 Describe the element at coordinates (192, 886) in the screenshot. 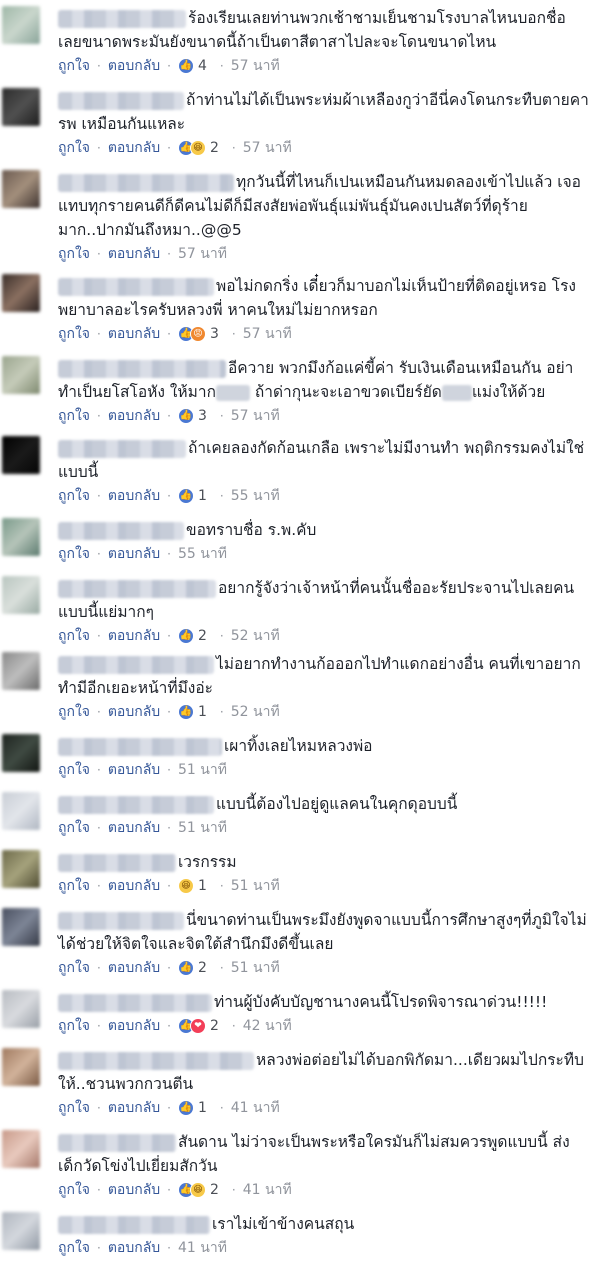

I see `reaction-summary: 😆 1` at that location.